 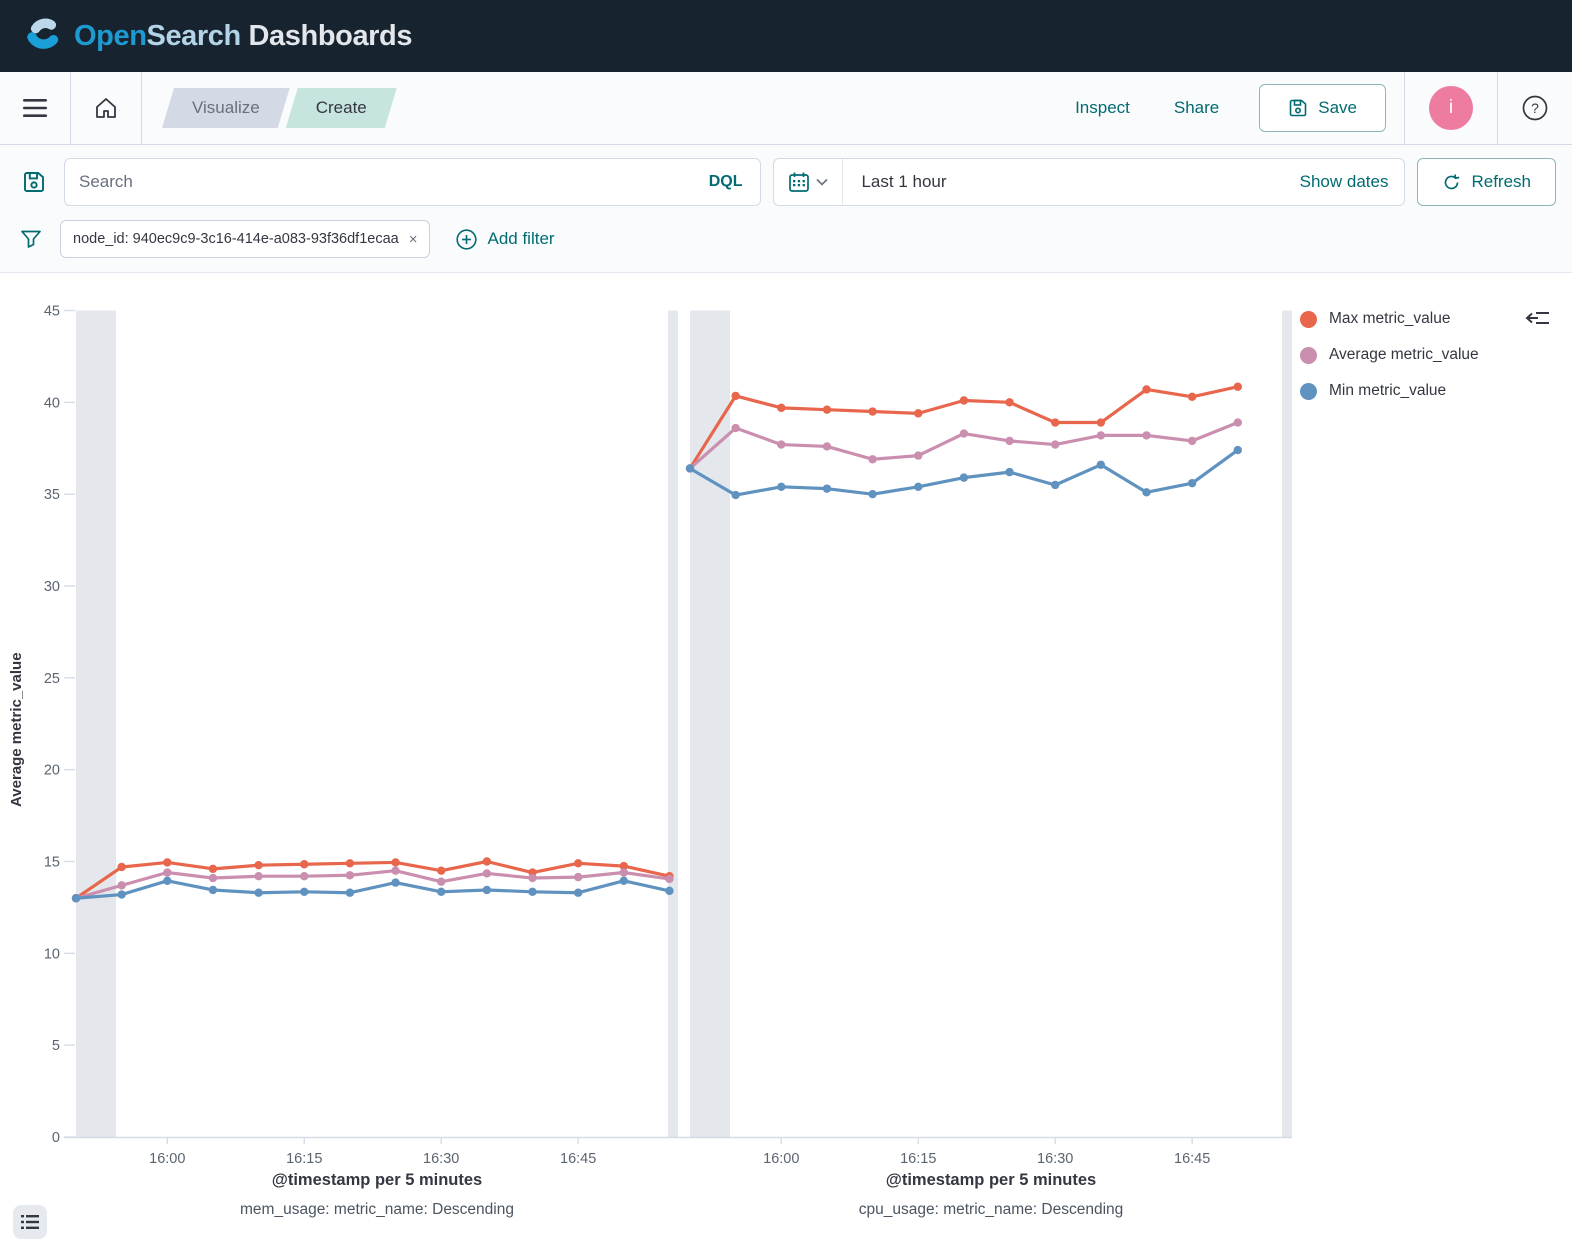 What do you see at coordinates (226, 108) in the screenshot?
I see `breadcrumb-visualize: Visualize` at bounding box center [226, 108].